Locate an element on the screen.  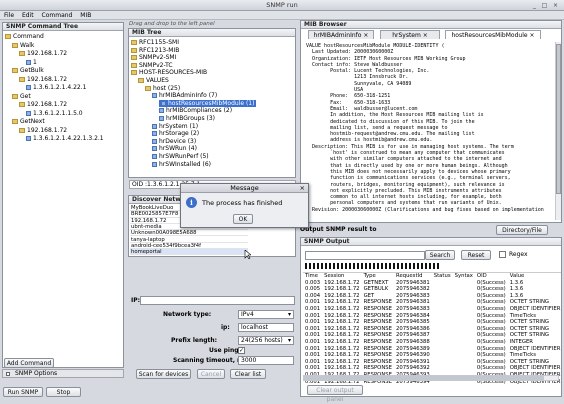
tree-root-command: Command is located at coordinates (24, 37).